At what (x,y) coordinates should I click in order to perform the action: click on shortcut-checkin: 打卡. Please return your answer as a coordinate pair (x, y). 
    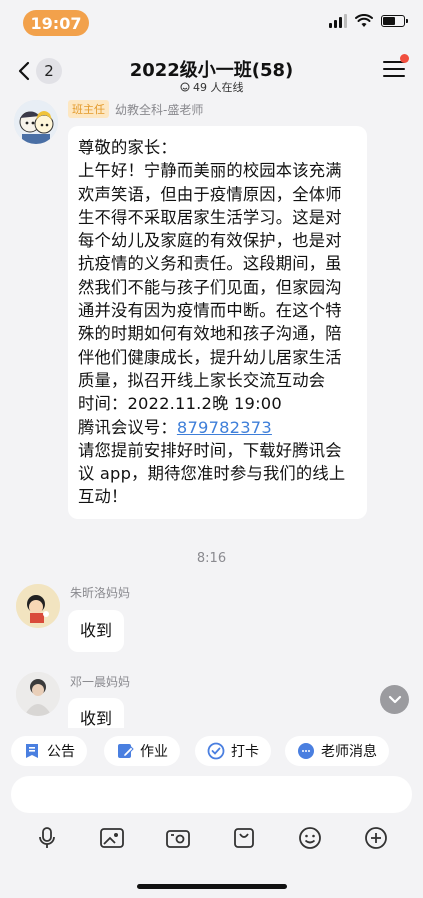
    Looking at the image, I should click on (233, 751).